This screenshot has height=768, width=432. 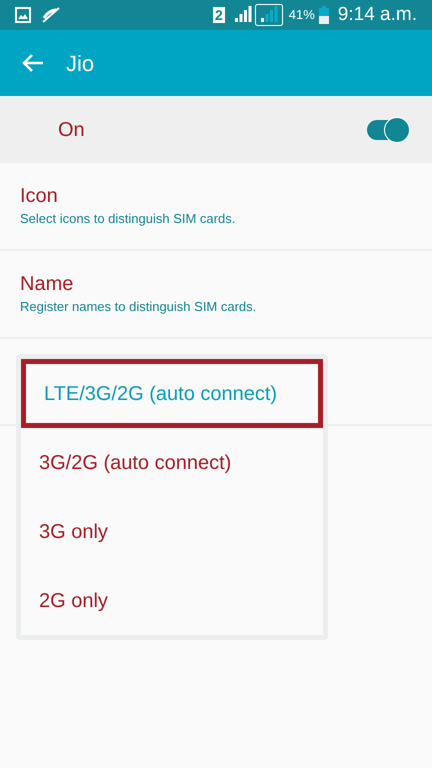 I want to click on image-icon, so click(x=23, y=15).